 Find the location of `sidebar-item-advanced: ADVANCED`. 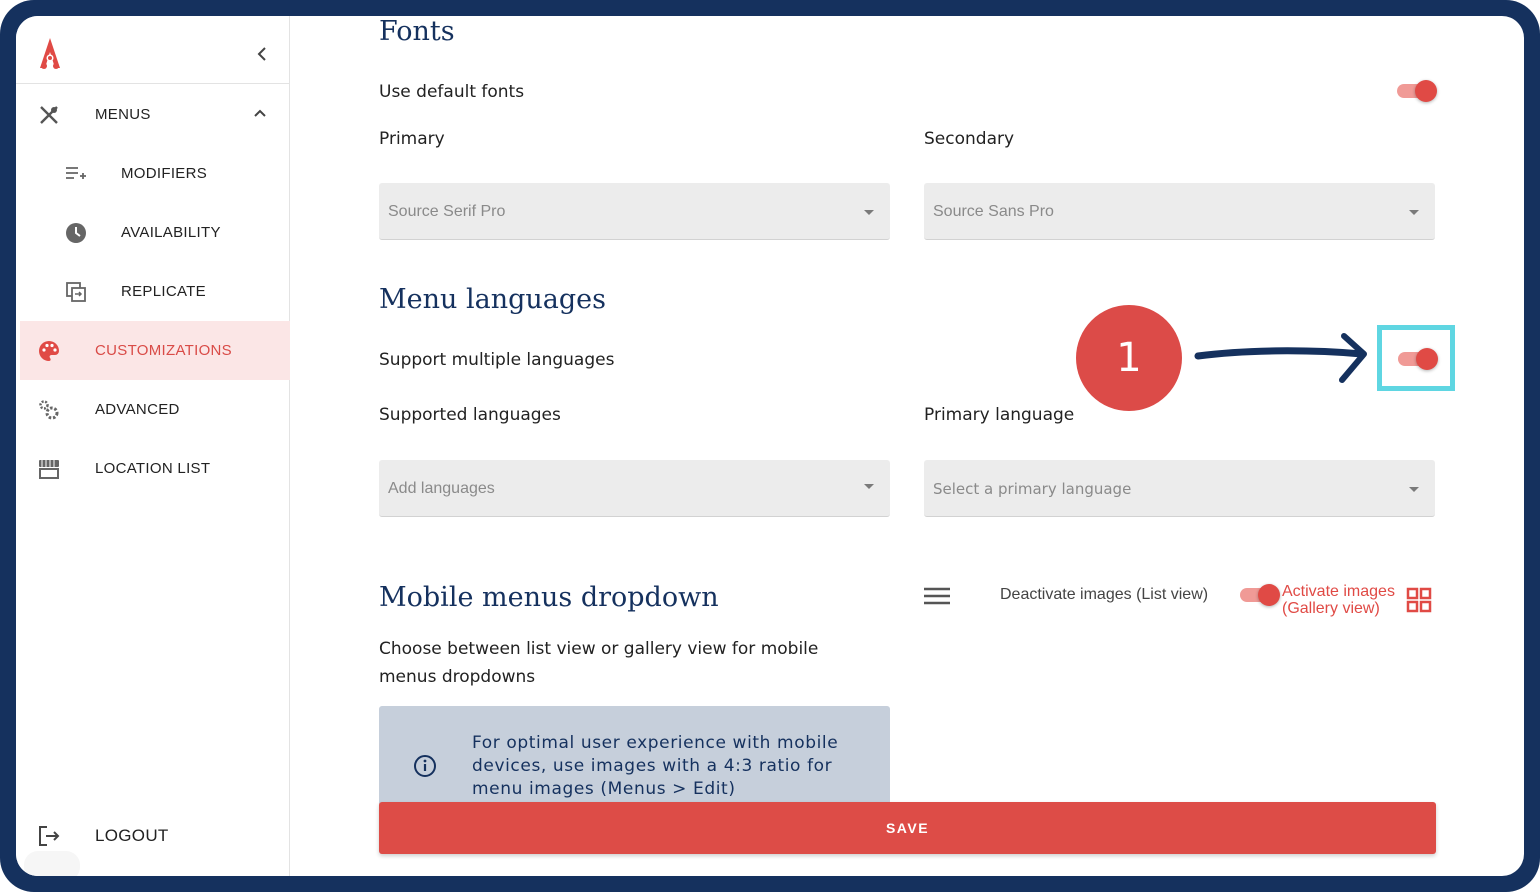

sidebar-item-advanced: ADVANCED is located at coordinates (155, 409).